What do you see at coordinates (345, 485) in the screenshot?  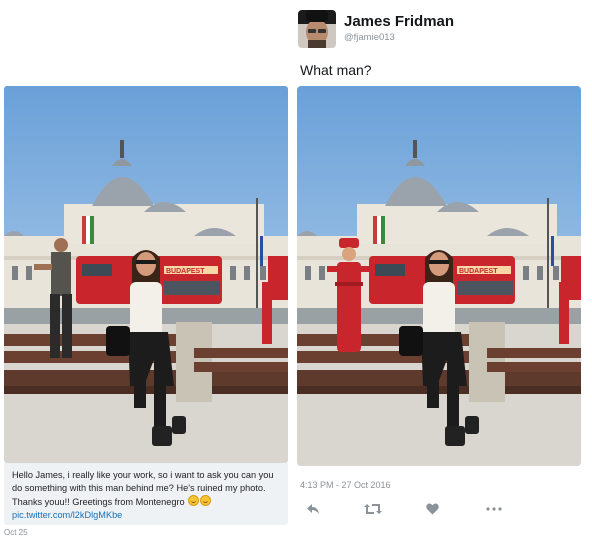 I see `tweet-timestamp: 4:13 PM - 27 Oct 2016` at bounding box center [345, 485].